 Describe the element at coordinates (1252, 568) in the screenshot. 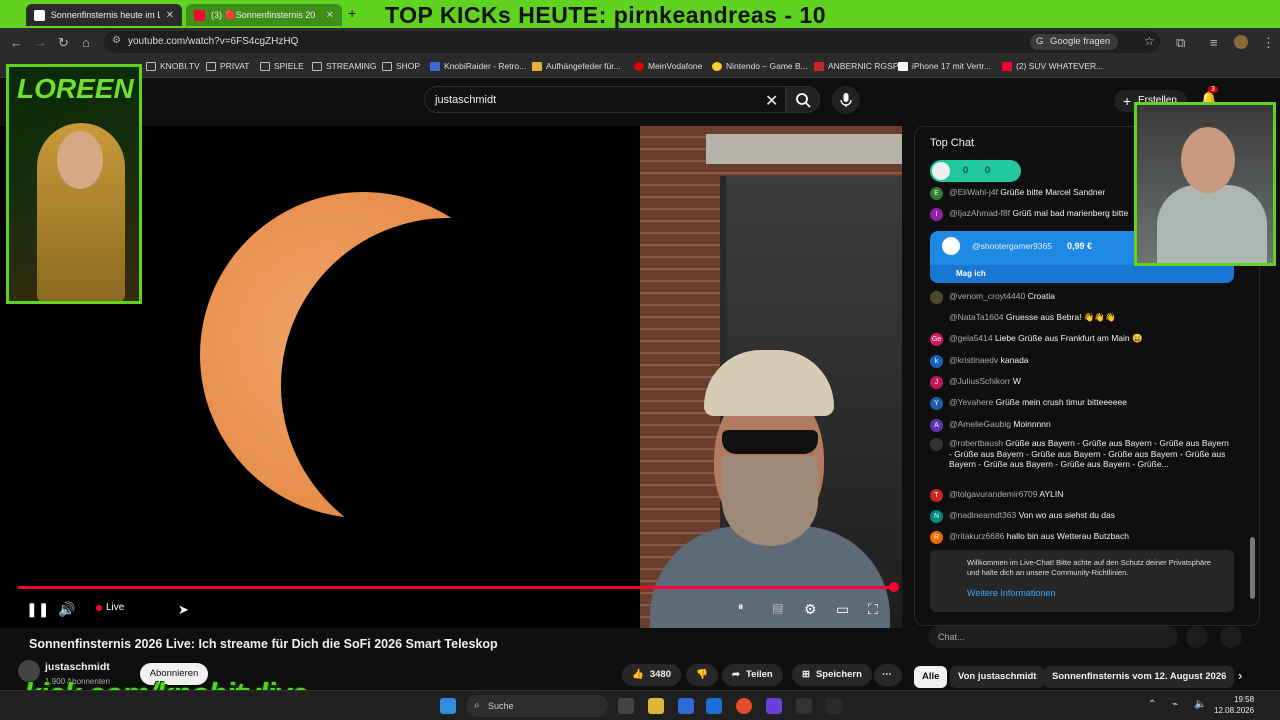

I see `chat-scrollbar` at that location.